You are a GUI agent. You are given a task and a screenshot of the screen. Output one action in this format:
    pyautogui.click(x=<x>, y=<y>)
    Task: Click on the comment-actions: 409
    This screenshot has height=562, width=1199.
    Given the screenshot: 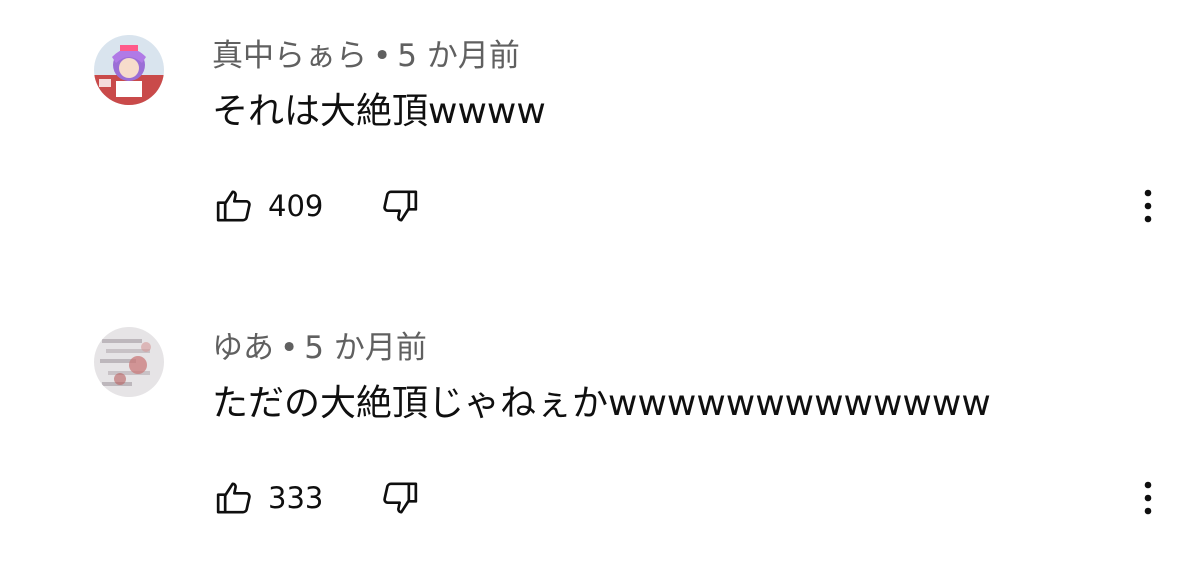 What is the action you would take?
    pyautogui.click(x=317, y=206)
    